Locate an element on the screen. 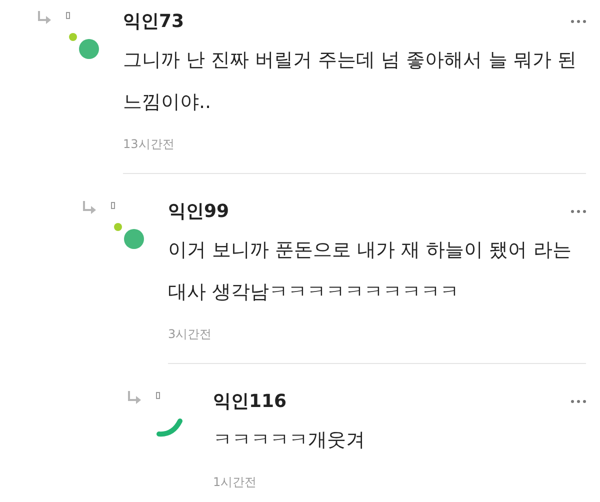 The height and width of the screenshot is (502, 600). comment-text: 이거 보니까 푼돈으로 내가 재 하늘이 됐어 라는 대사 생각남ㅋㅋㅋㅋㅋㅋㅋㅋㅋㅋ is located at coordinates (370, 271).